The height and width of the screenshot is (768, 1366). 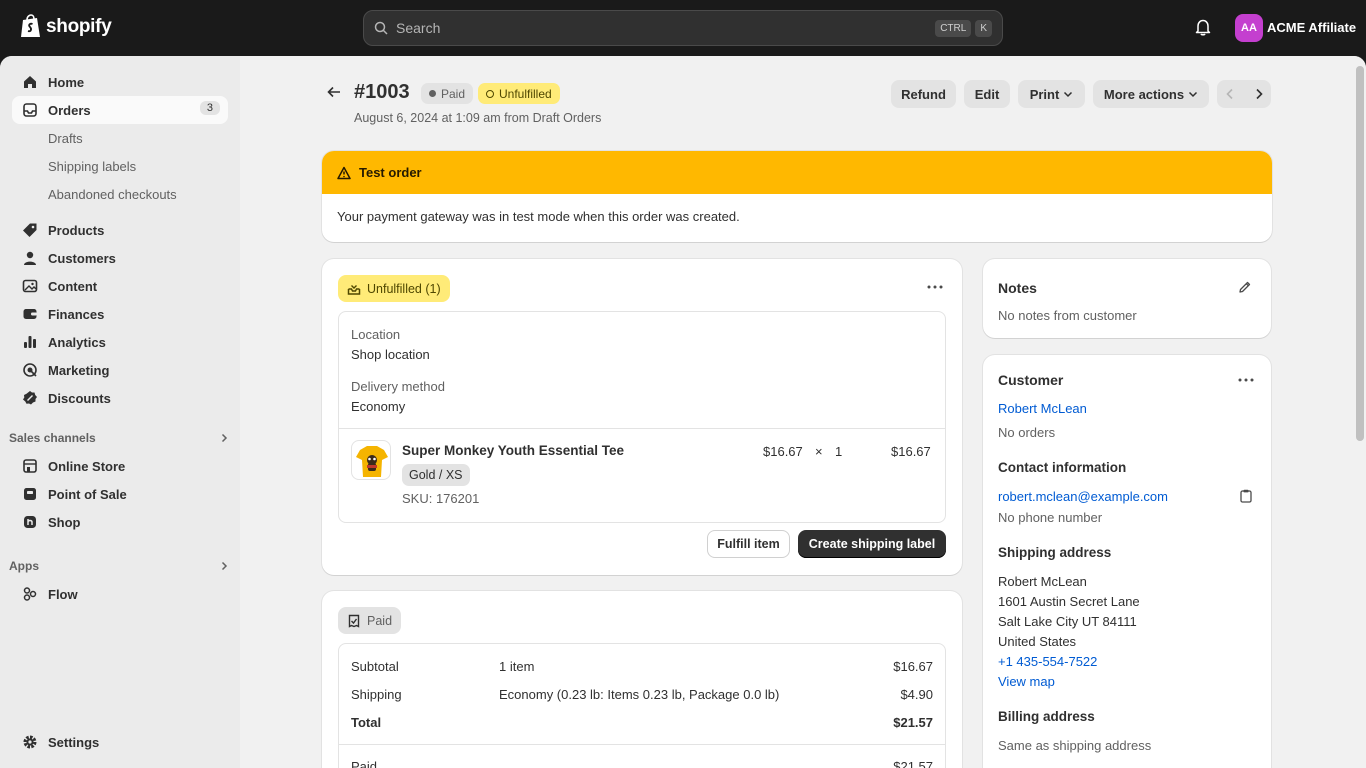 What do you see at coordinates (1026, 681) in the screenshot?
I see `view-map-link: View map` at bounding box center [1026, 681].